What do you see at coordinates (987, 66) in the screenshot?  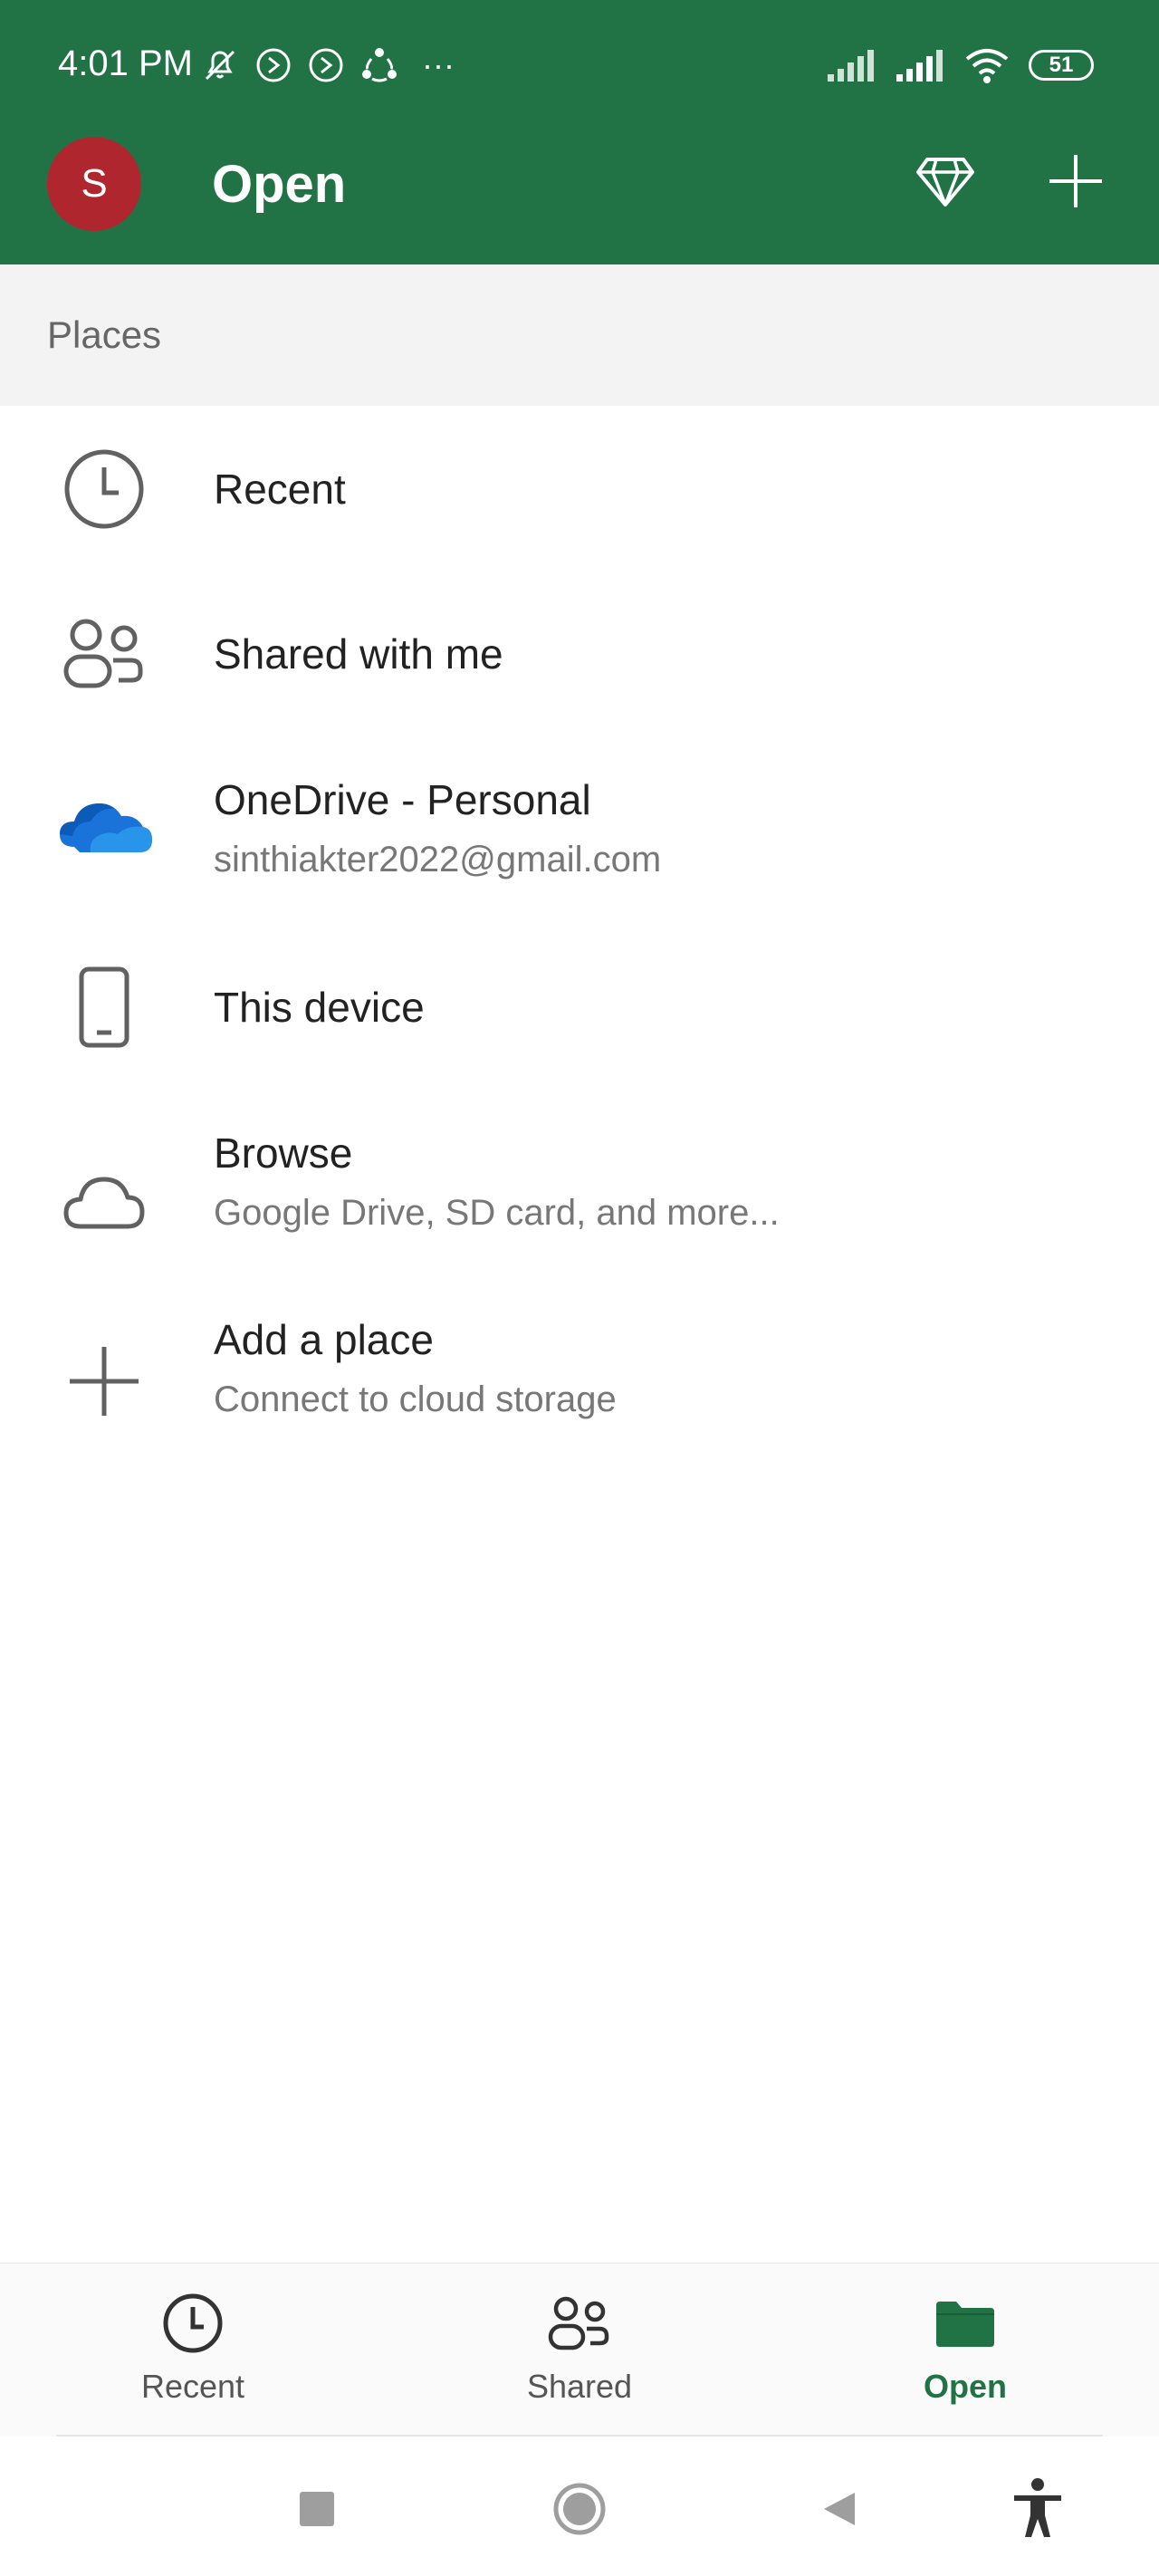 I see `wifi-icon` at bounding box center [987, 66].